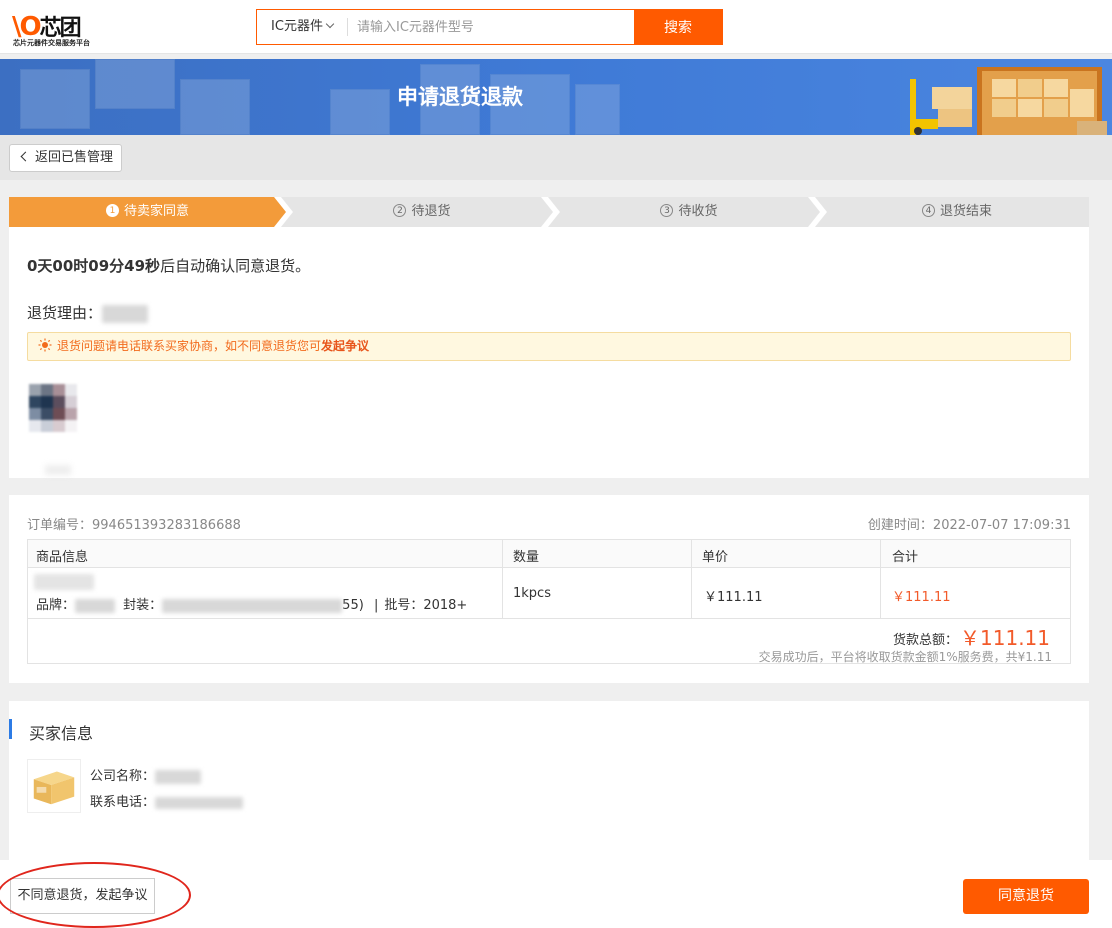  I want to click on redacted-package, so click(252, 605).